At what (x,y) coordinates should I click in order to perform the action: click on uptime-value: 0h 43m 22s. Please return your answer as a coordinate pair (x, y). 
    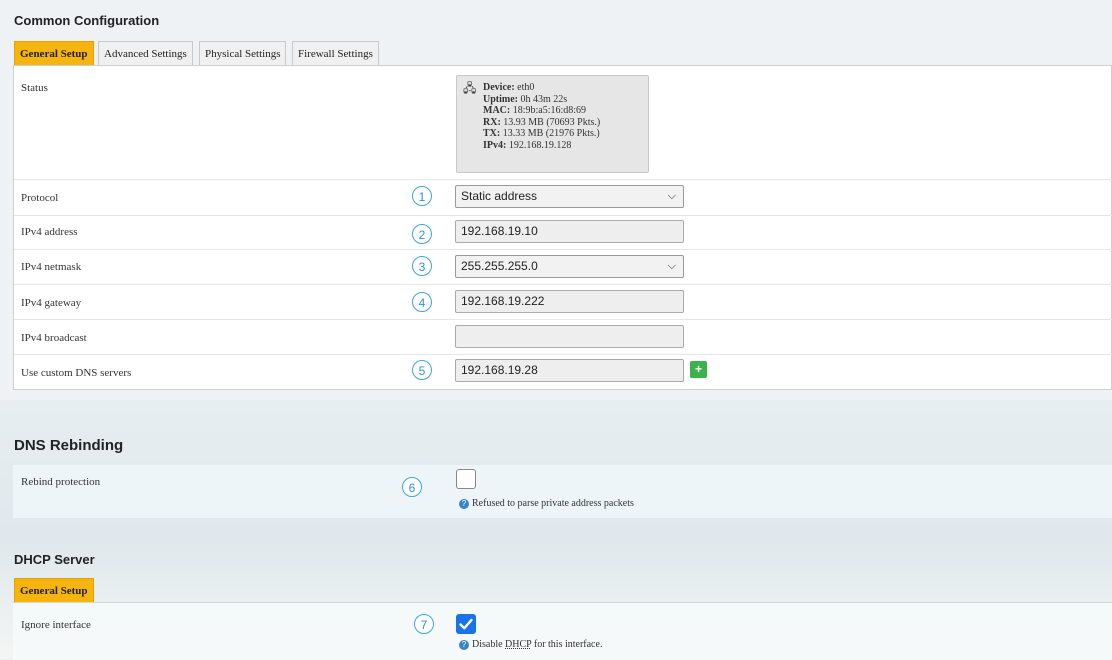
    Looking at the image, I should click on (544, 99).